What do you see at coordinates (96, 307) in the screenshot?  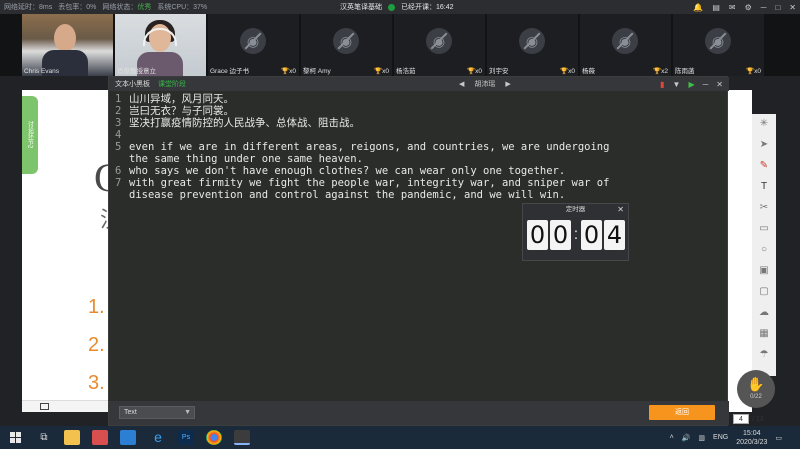 I see `slide-list-number: 1.` at bounding box center [96, 307].